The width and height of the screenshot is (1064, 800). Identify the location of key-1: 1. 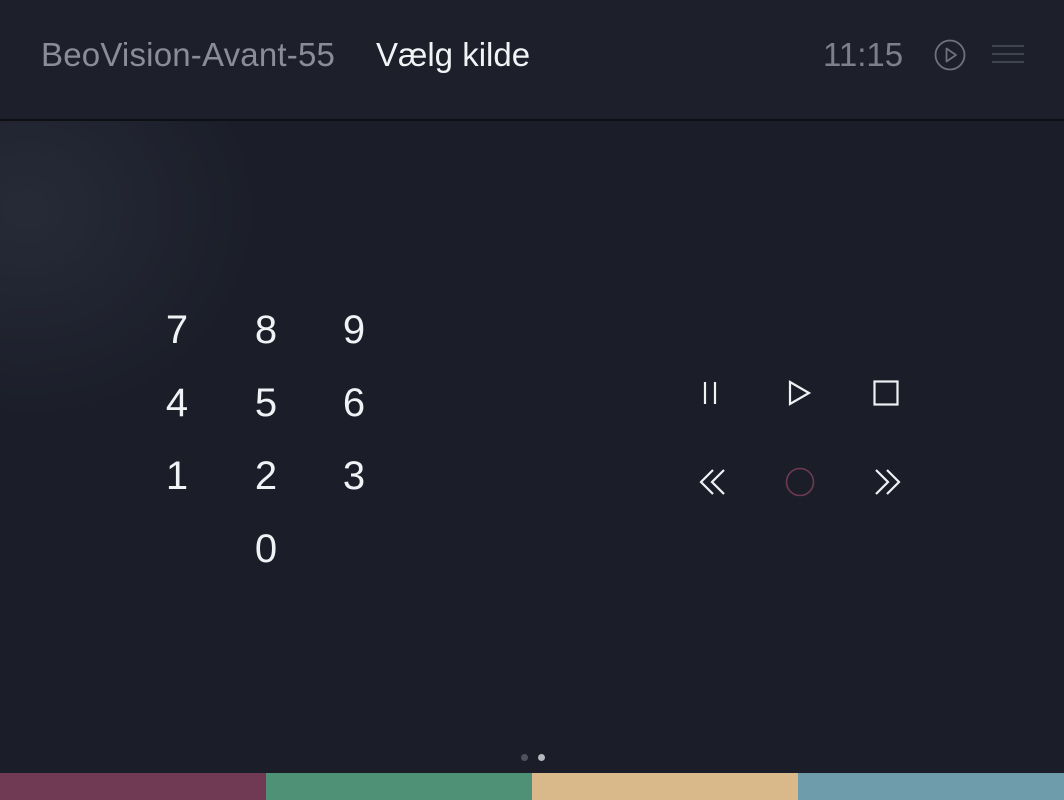
(177, 476).